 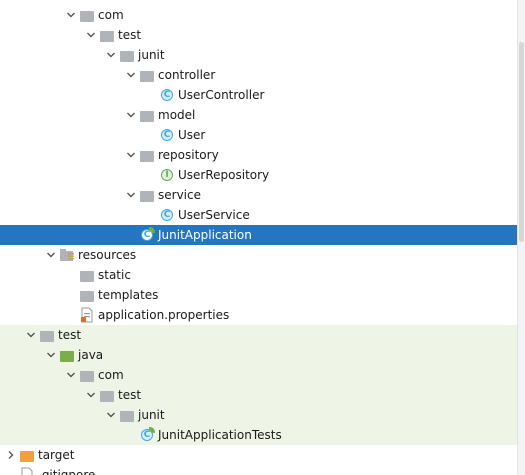 I want to click on tree-item-target: target, so click(x=259, y=455).